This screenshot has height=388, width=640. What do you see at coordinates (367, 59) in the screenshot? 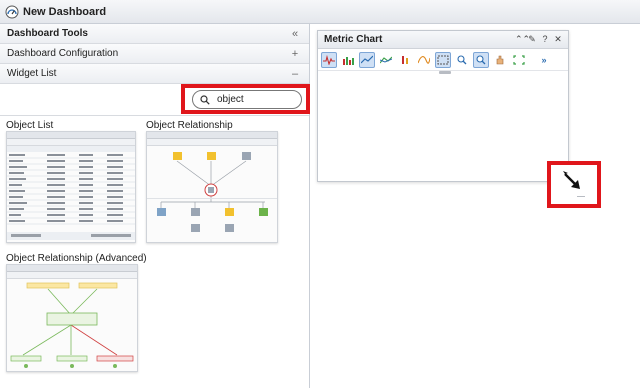
I see `trend-icon` at bounding box center [367, 59].